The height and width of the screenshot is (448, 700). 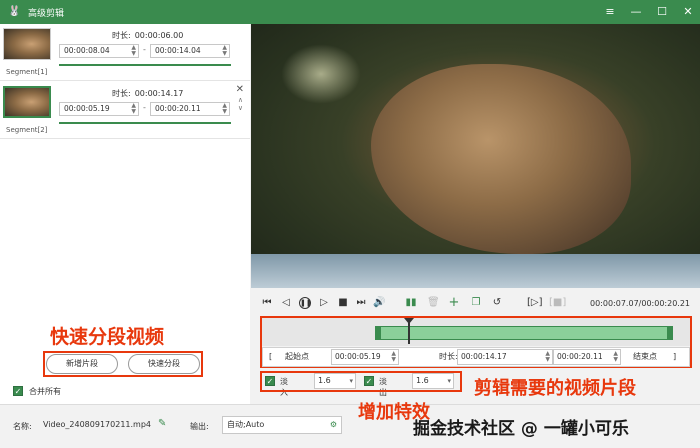 What do you see at coordinates (27, 72) in the screenshot?
I see `segment-label: Segment[1]` at bounding box center [27, 72].